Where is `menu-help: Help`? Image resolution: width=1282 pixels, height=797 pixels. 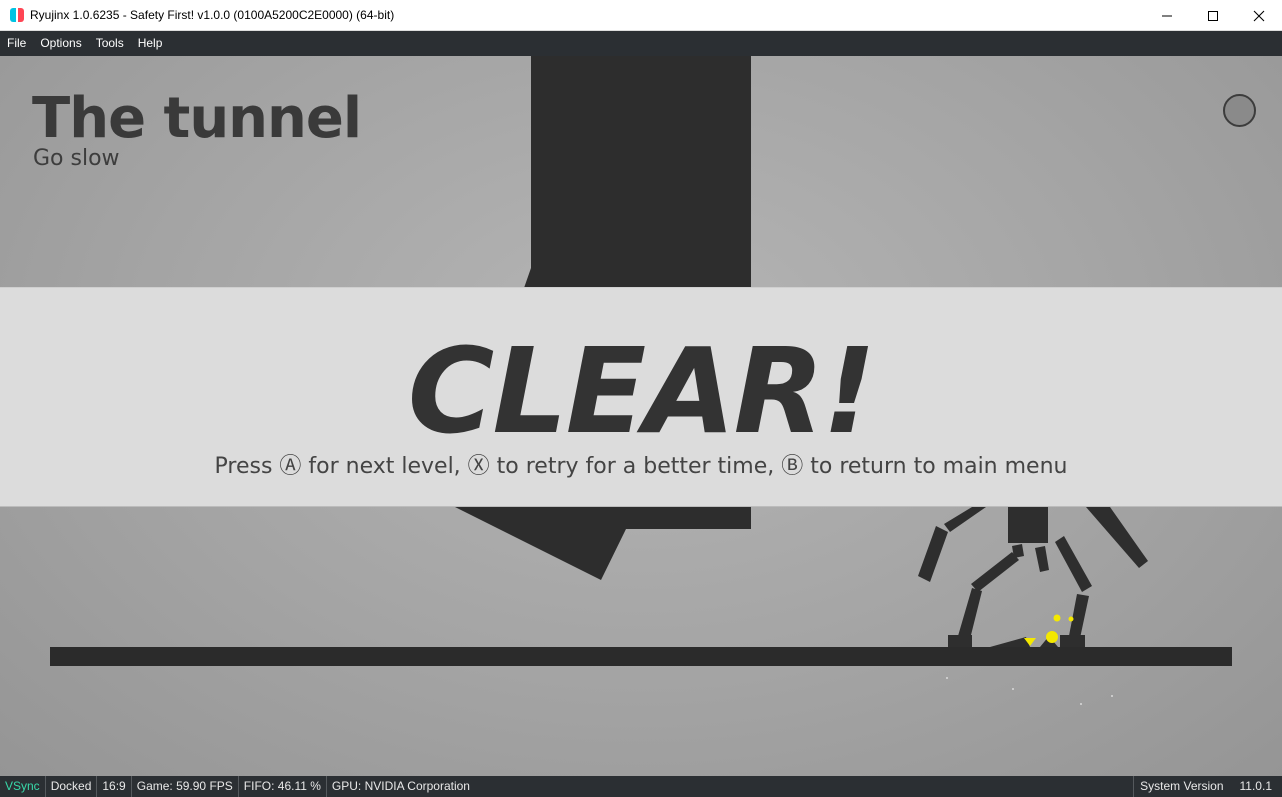 menu-help: Help is located at coordinates (150, 43).